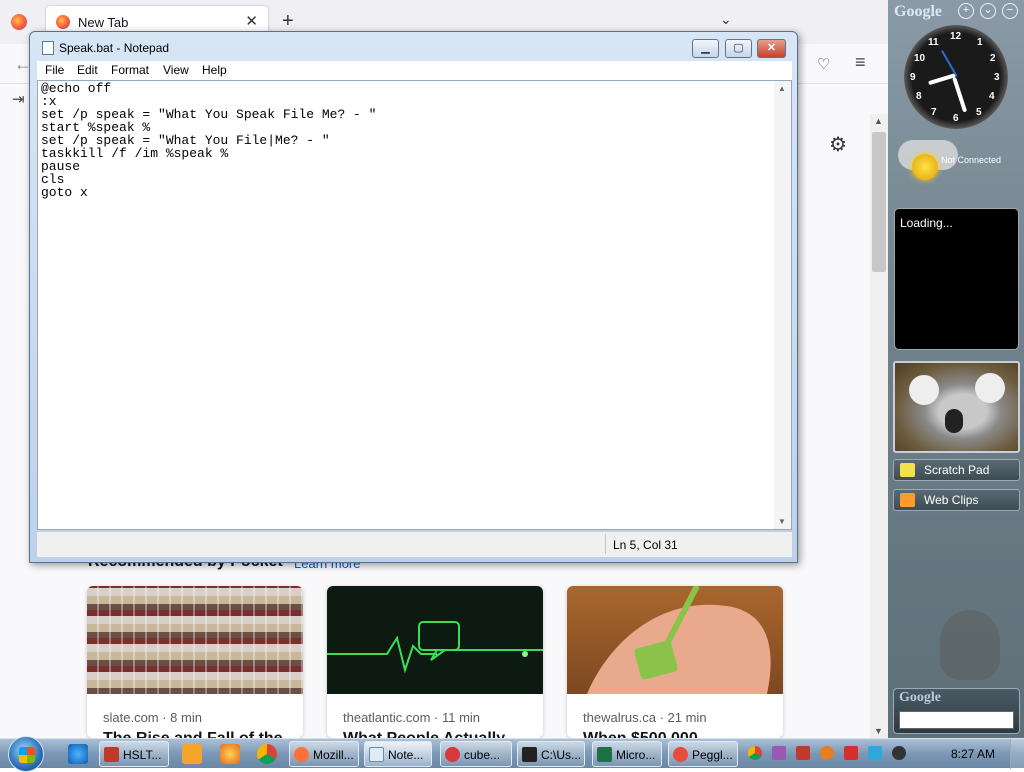 Image resolution: width=1024 pixels, height=772 pixels. I want to click on add-gadget-icon: +, so click(966, 11).